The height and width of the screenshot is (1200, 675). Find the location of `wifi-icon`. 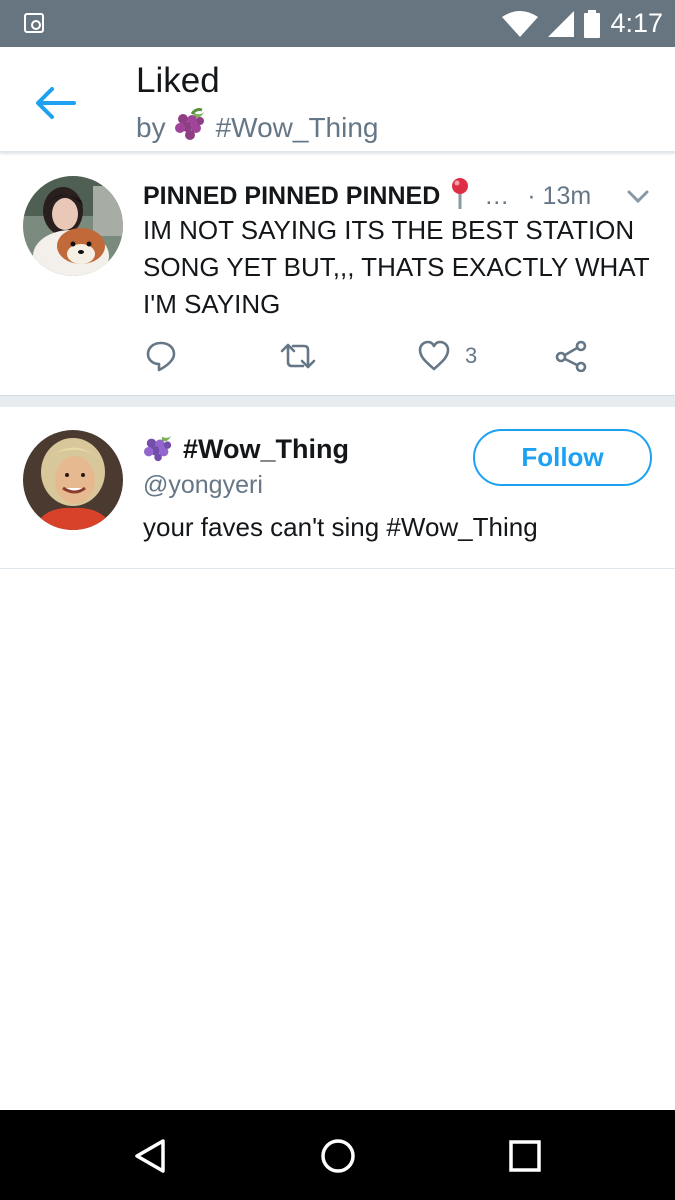

wifi-icon is located at coordinates (520, 23).